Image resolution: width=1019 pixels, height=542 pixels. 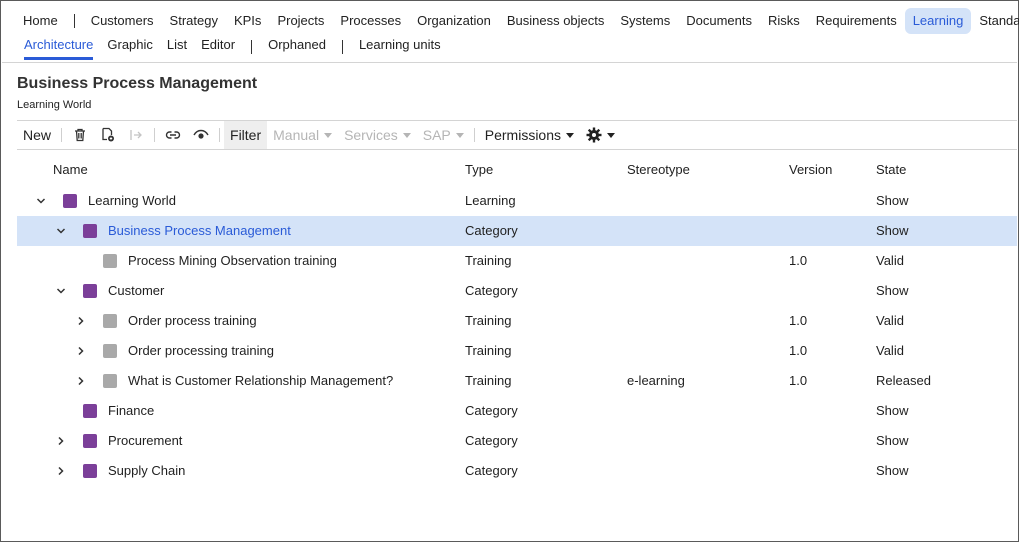 I want to click on table-row: Order process training Training 1.0 Valid, so click(x=517, y=321).